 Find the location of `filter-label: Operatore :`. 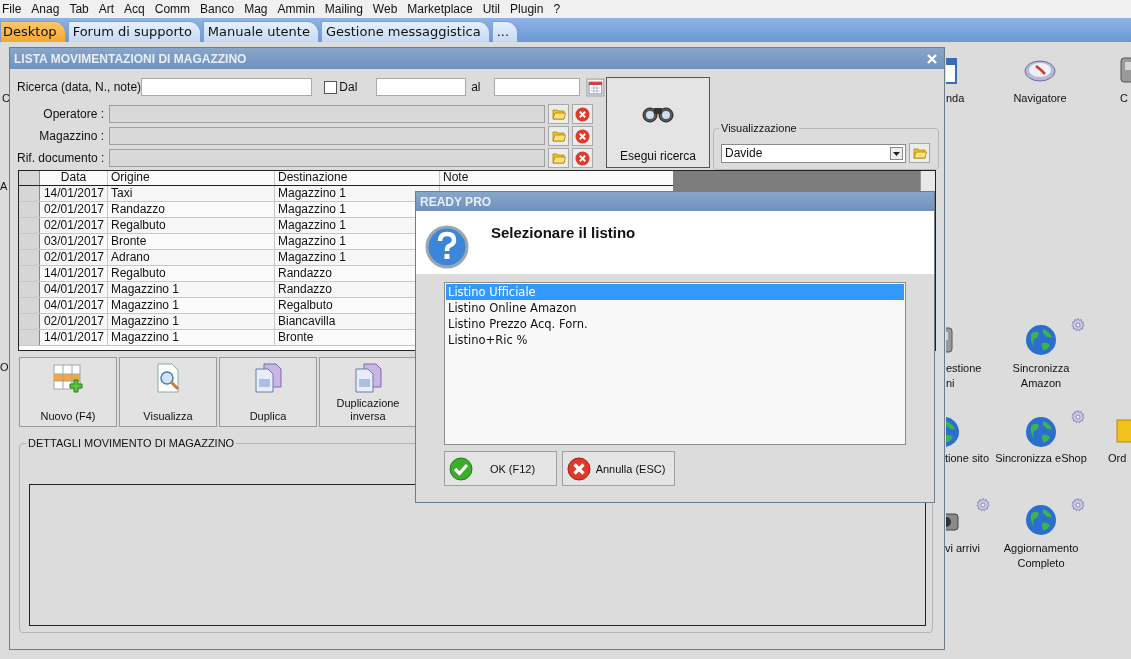

filter-label: Operatore : is located at coordinates (73, 114).